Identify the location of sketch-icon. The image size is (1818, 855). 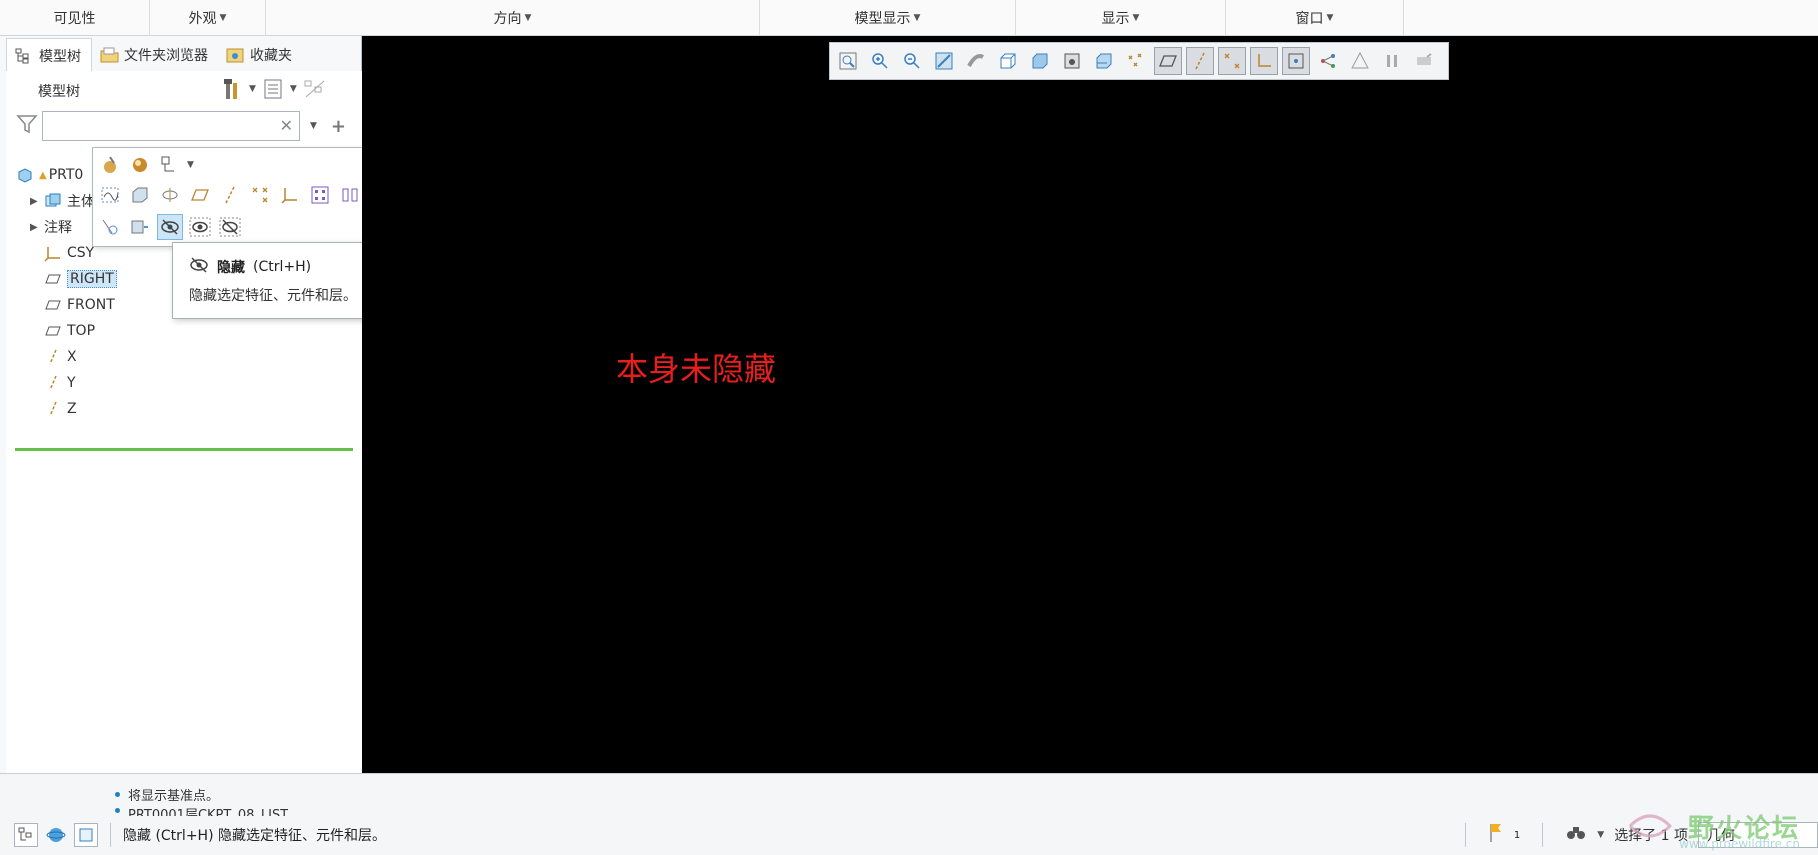
(110, 195).